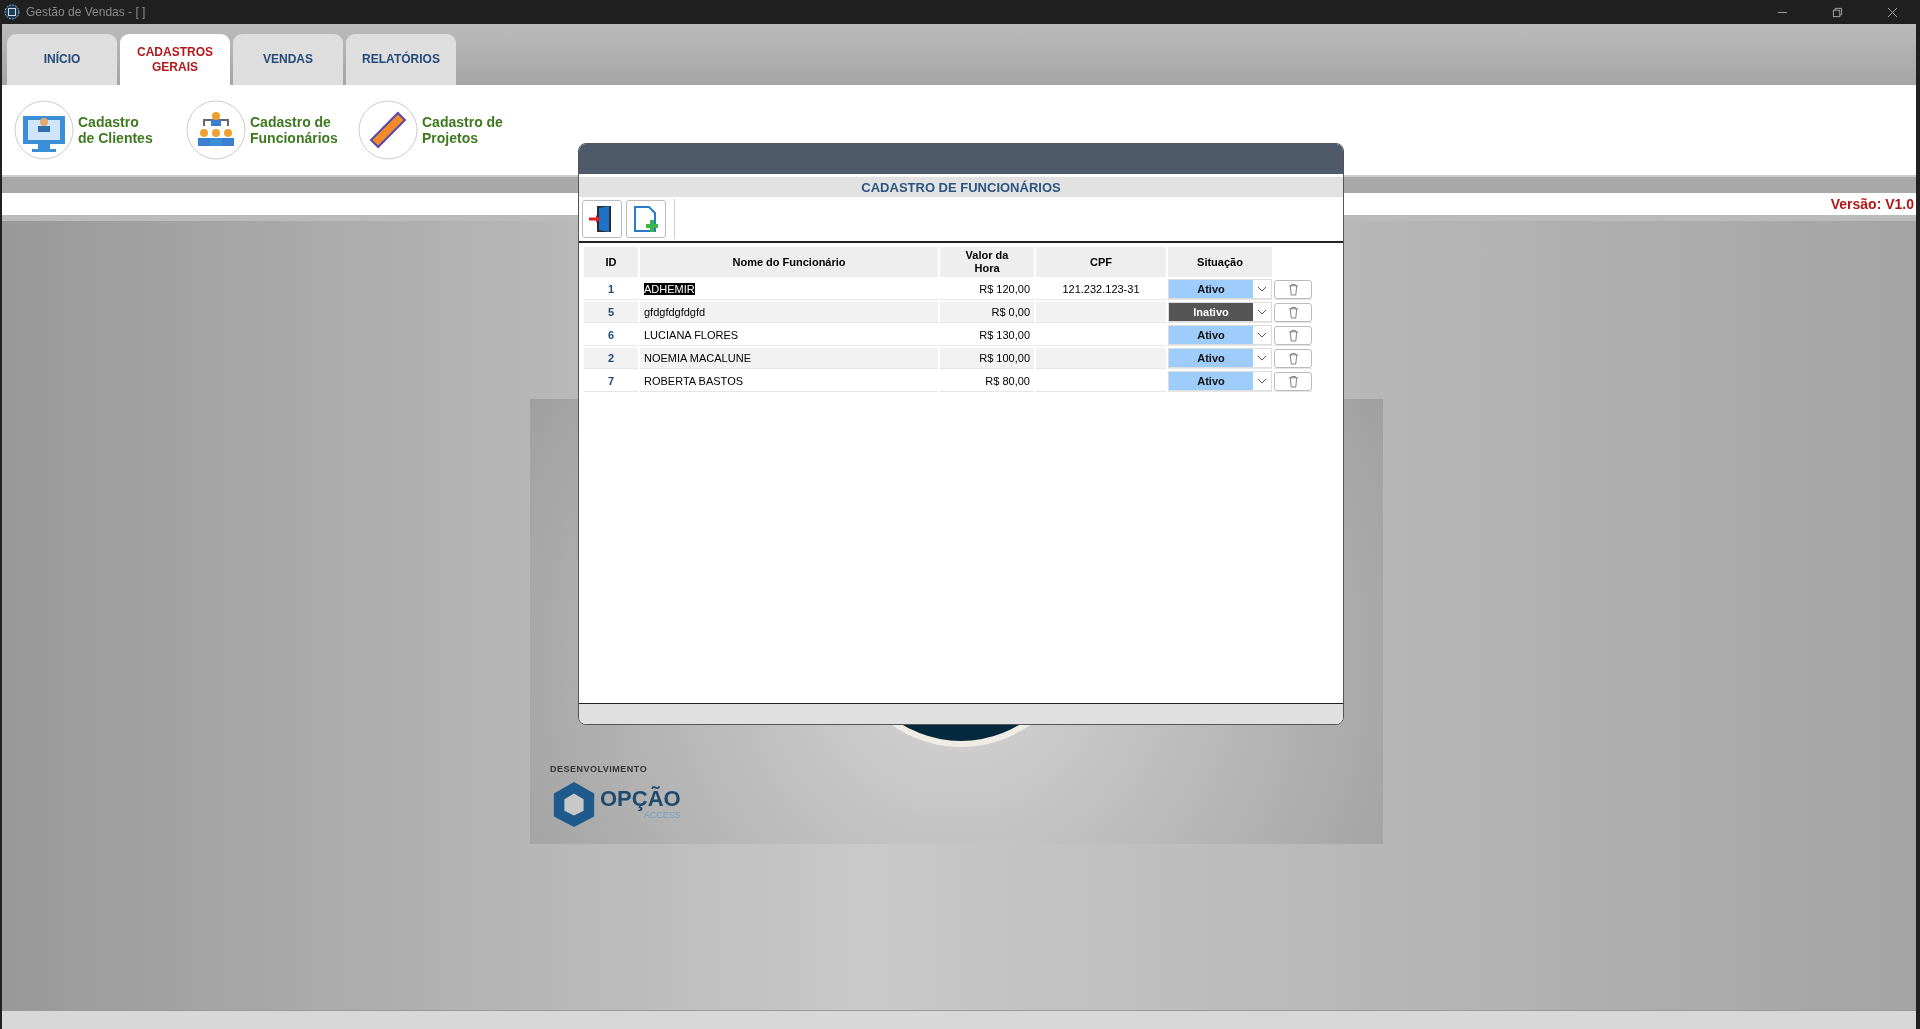  Describe the element at coordinates (288, 59) in the screenshot. I see `tab: VENDAS` at that location.